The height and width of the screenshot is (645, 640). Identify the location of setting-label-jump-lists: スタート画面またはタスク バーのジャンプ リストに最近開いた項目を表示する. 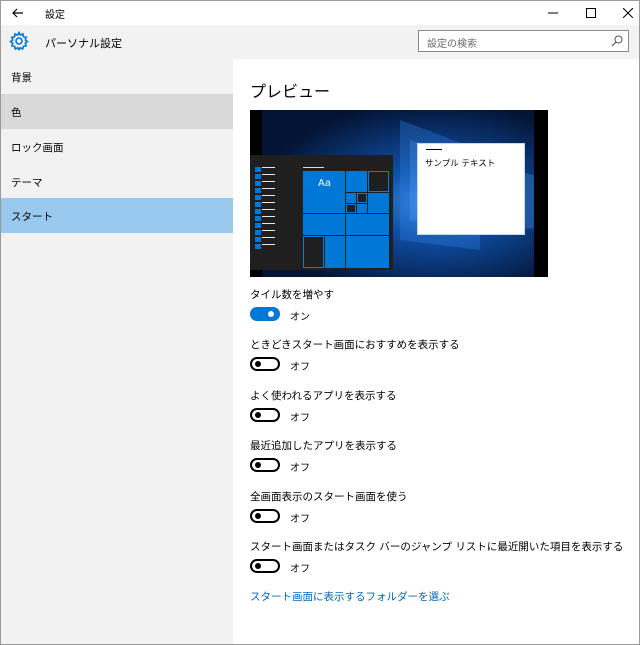
(437, 547).